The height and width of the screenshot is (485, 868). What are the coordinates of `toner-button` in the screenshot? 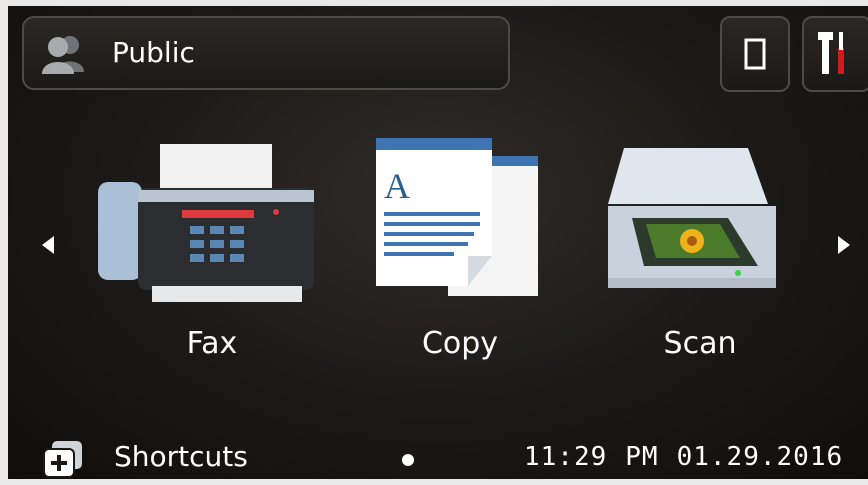 It's located at (755, 54).